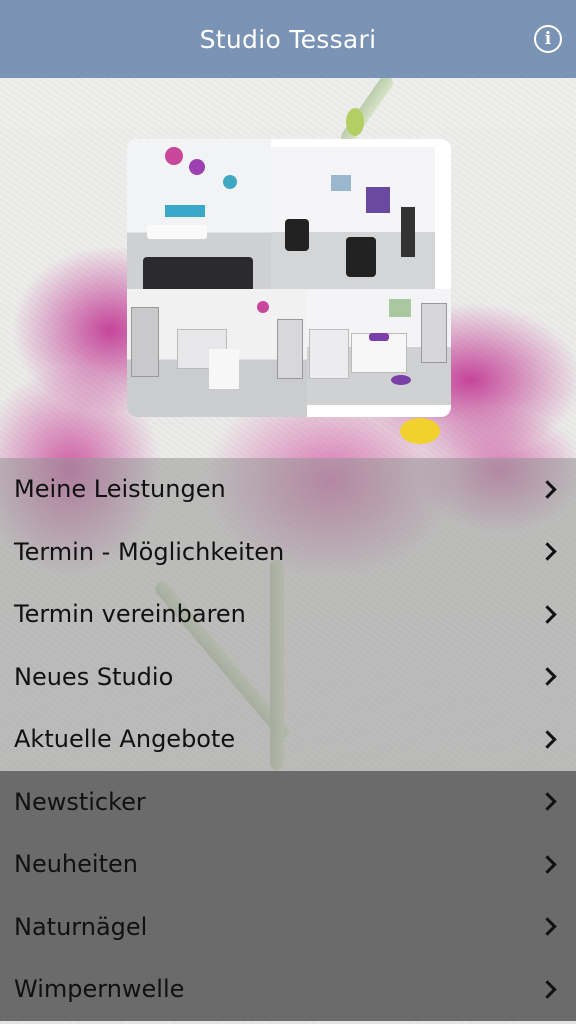 The width and height of the screenshot is (576, 1024). I want to click on menu-item-label: Naturnägel, so click(81, 926).